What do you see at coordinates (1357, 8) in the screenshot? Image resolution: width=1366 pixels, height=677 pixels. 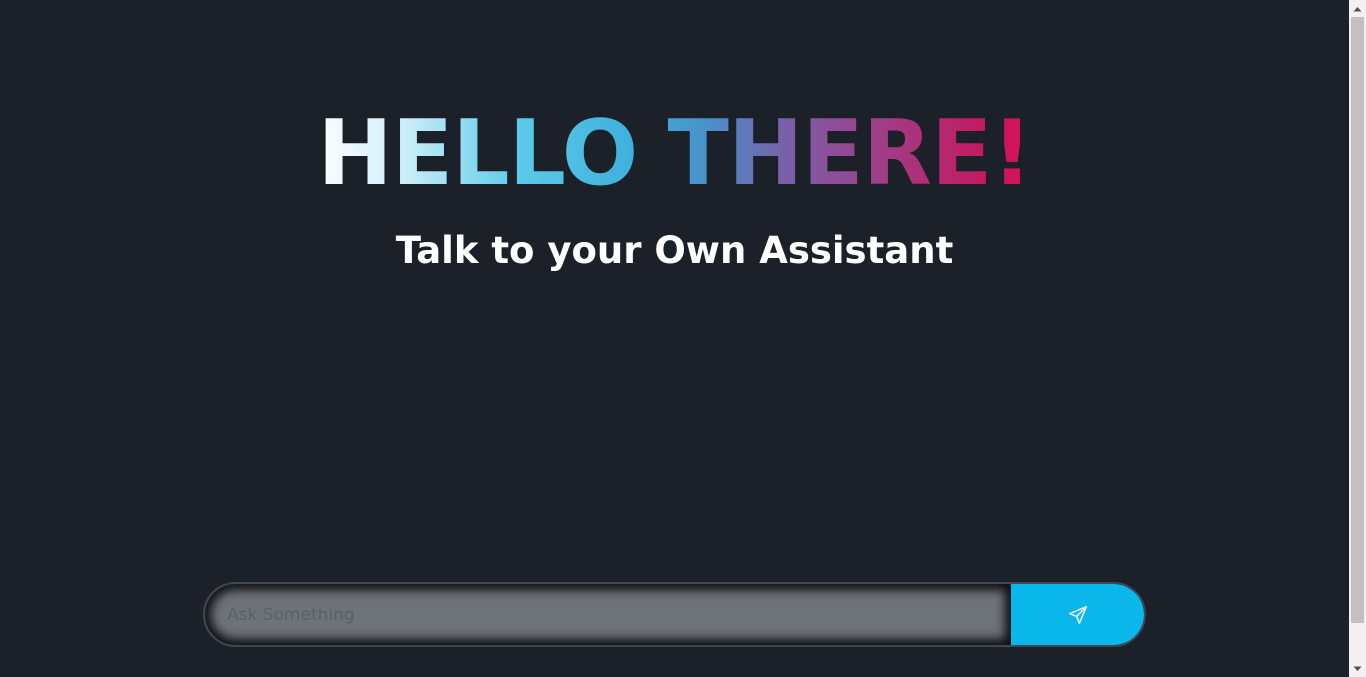 I see `scroll-up-arrow-icon` at bounding box center [1357, 8].